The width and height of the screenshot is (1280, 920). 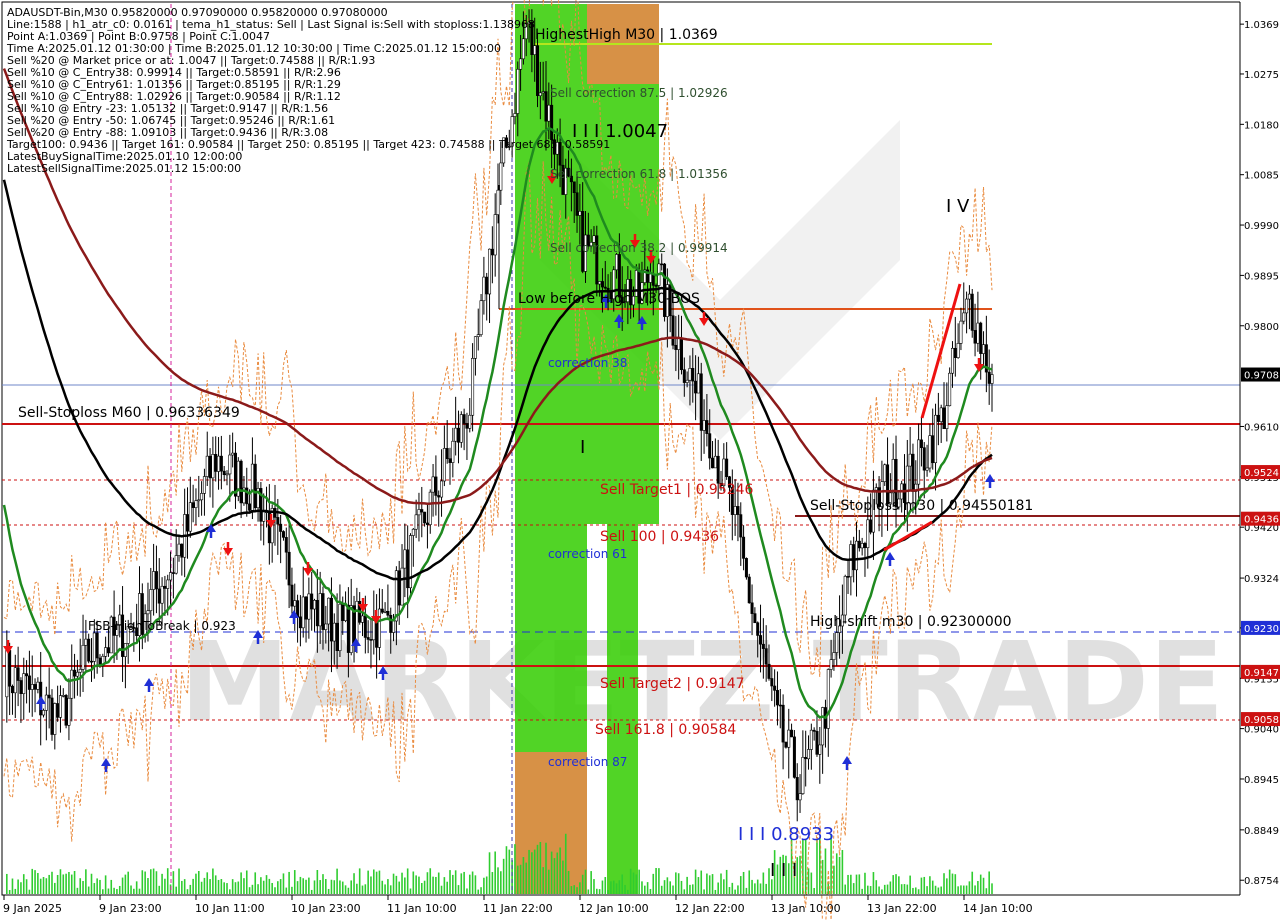 I want to click on low-before-high-label: Low before High M30-BOS, so click(x=609, y=299).